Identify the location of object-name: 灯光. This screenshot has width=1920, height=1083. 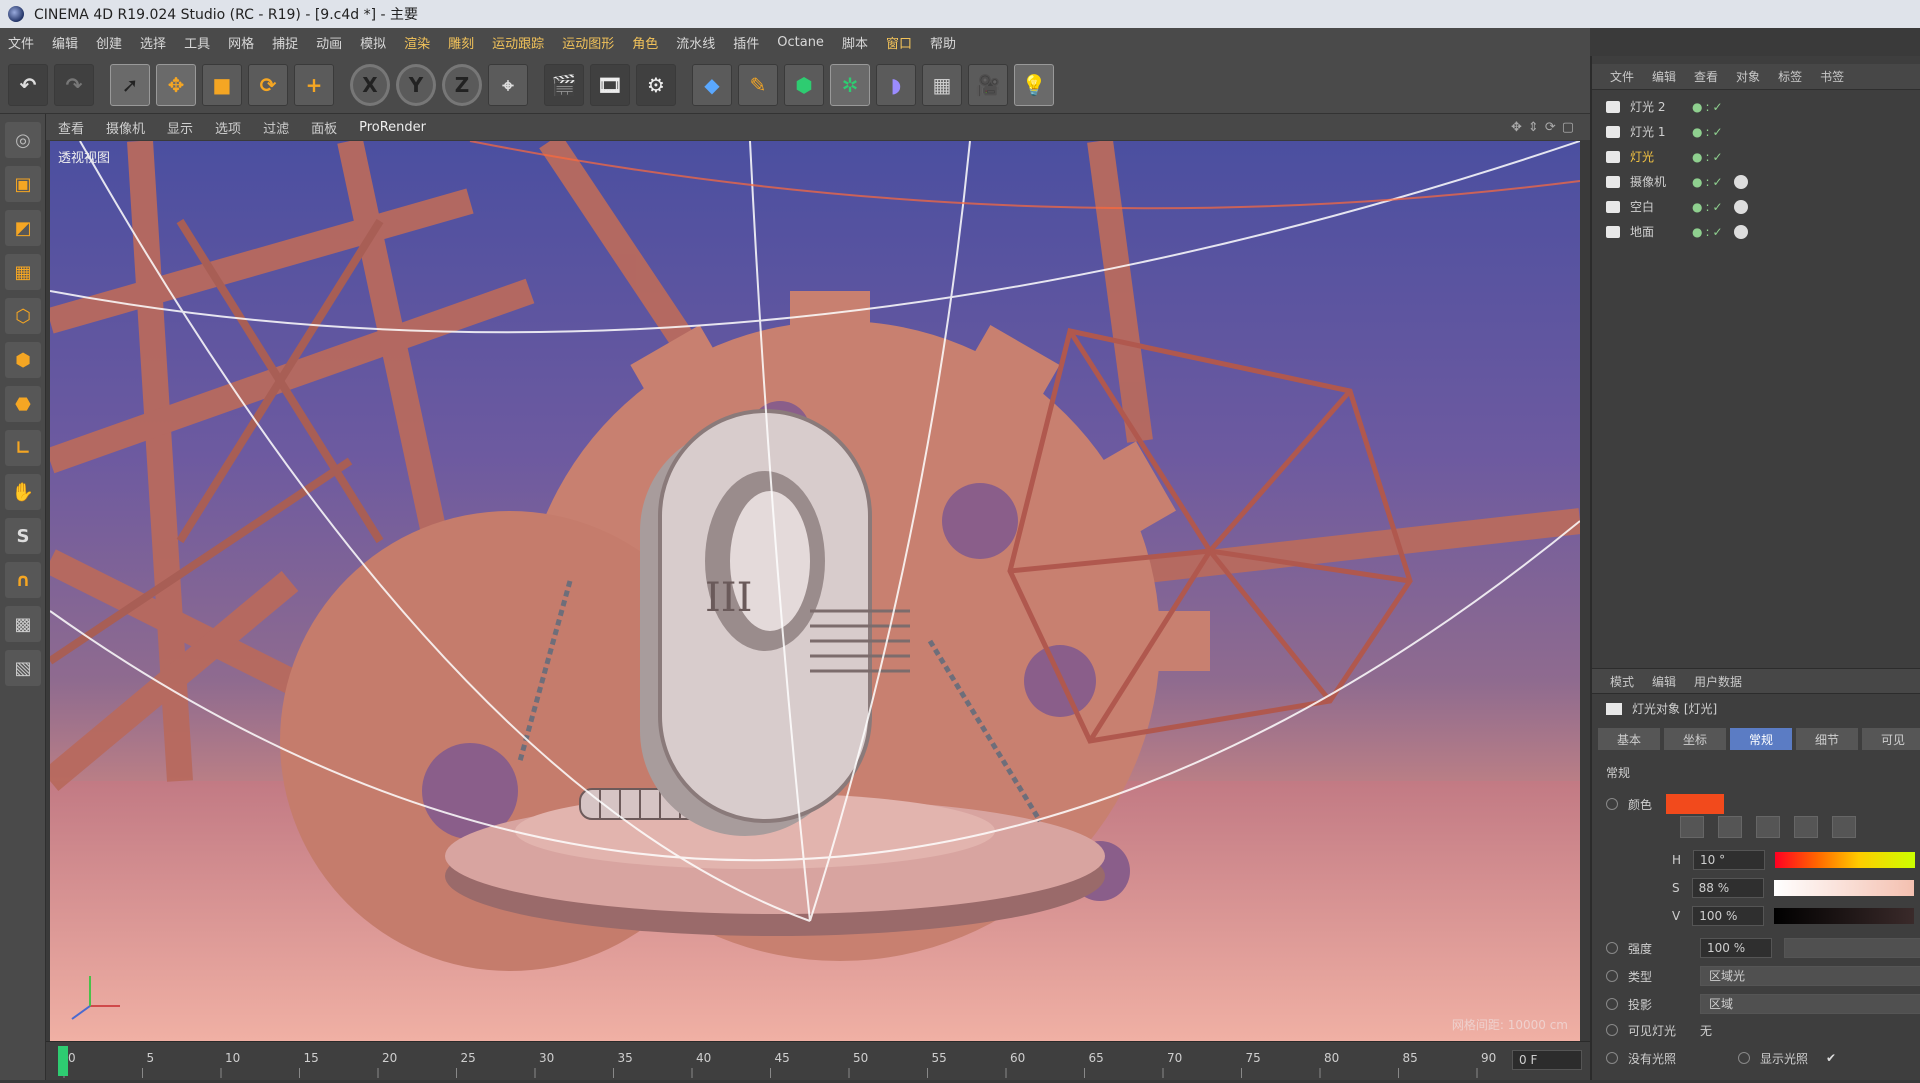
(1661, 156).